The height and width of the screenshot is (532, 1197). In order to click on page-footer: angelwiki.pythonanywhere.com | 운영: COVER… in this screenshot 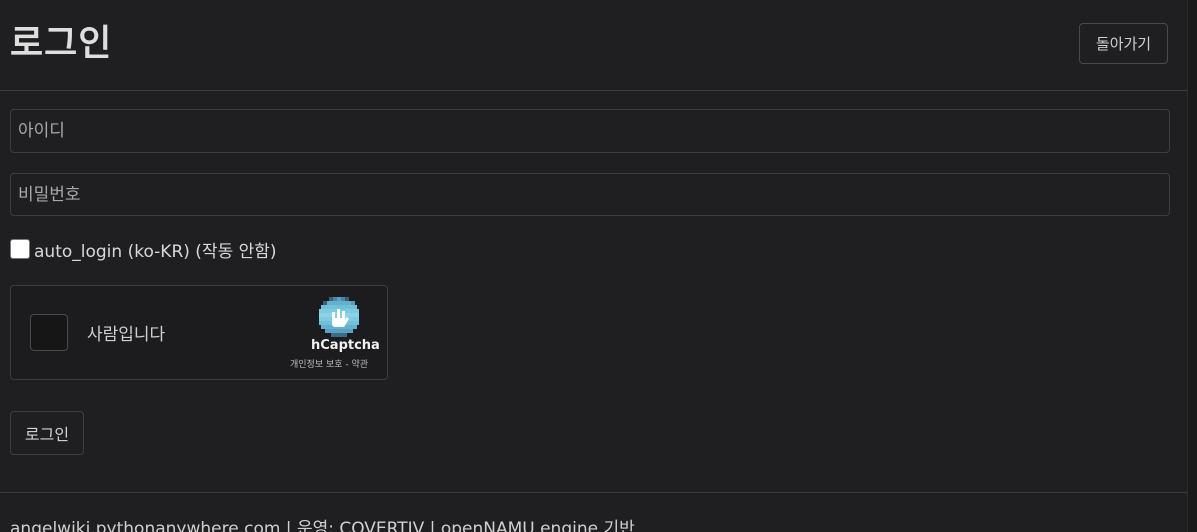, I will do `click(593, 512)`.